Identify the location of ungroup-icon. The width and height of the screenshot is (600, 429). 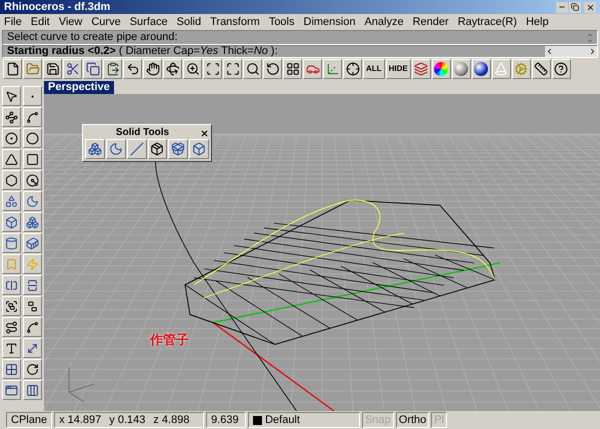
(32, 306).